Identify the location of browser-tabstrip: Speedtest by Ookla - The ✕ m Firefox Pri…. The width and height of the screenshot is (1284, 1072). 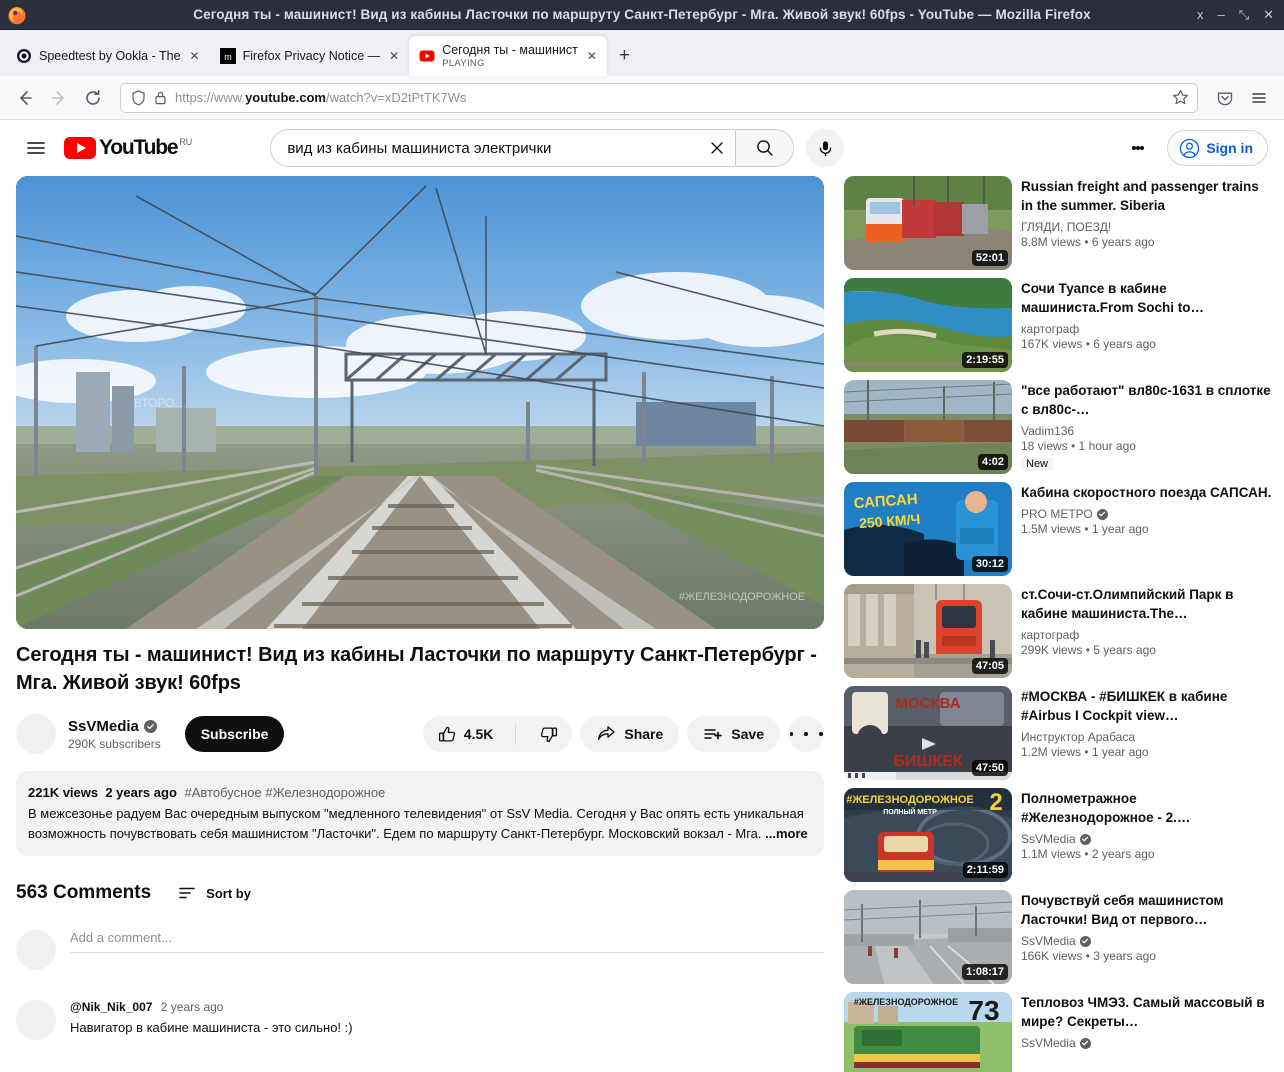
(642, 53).